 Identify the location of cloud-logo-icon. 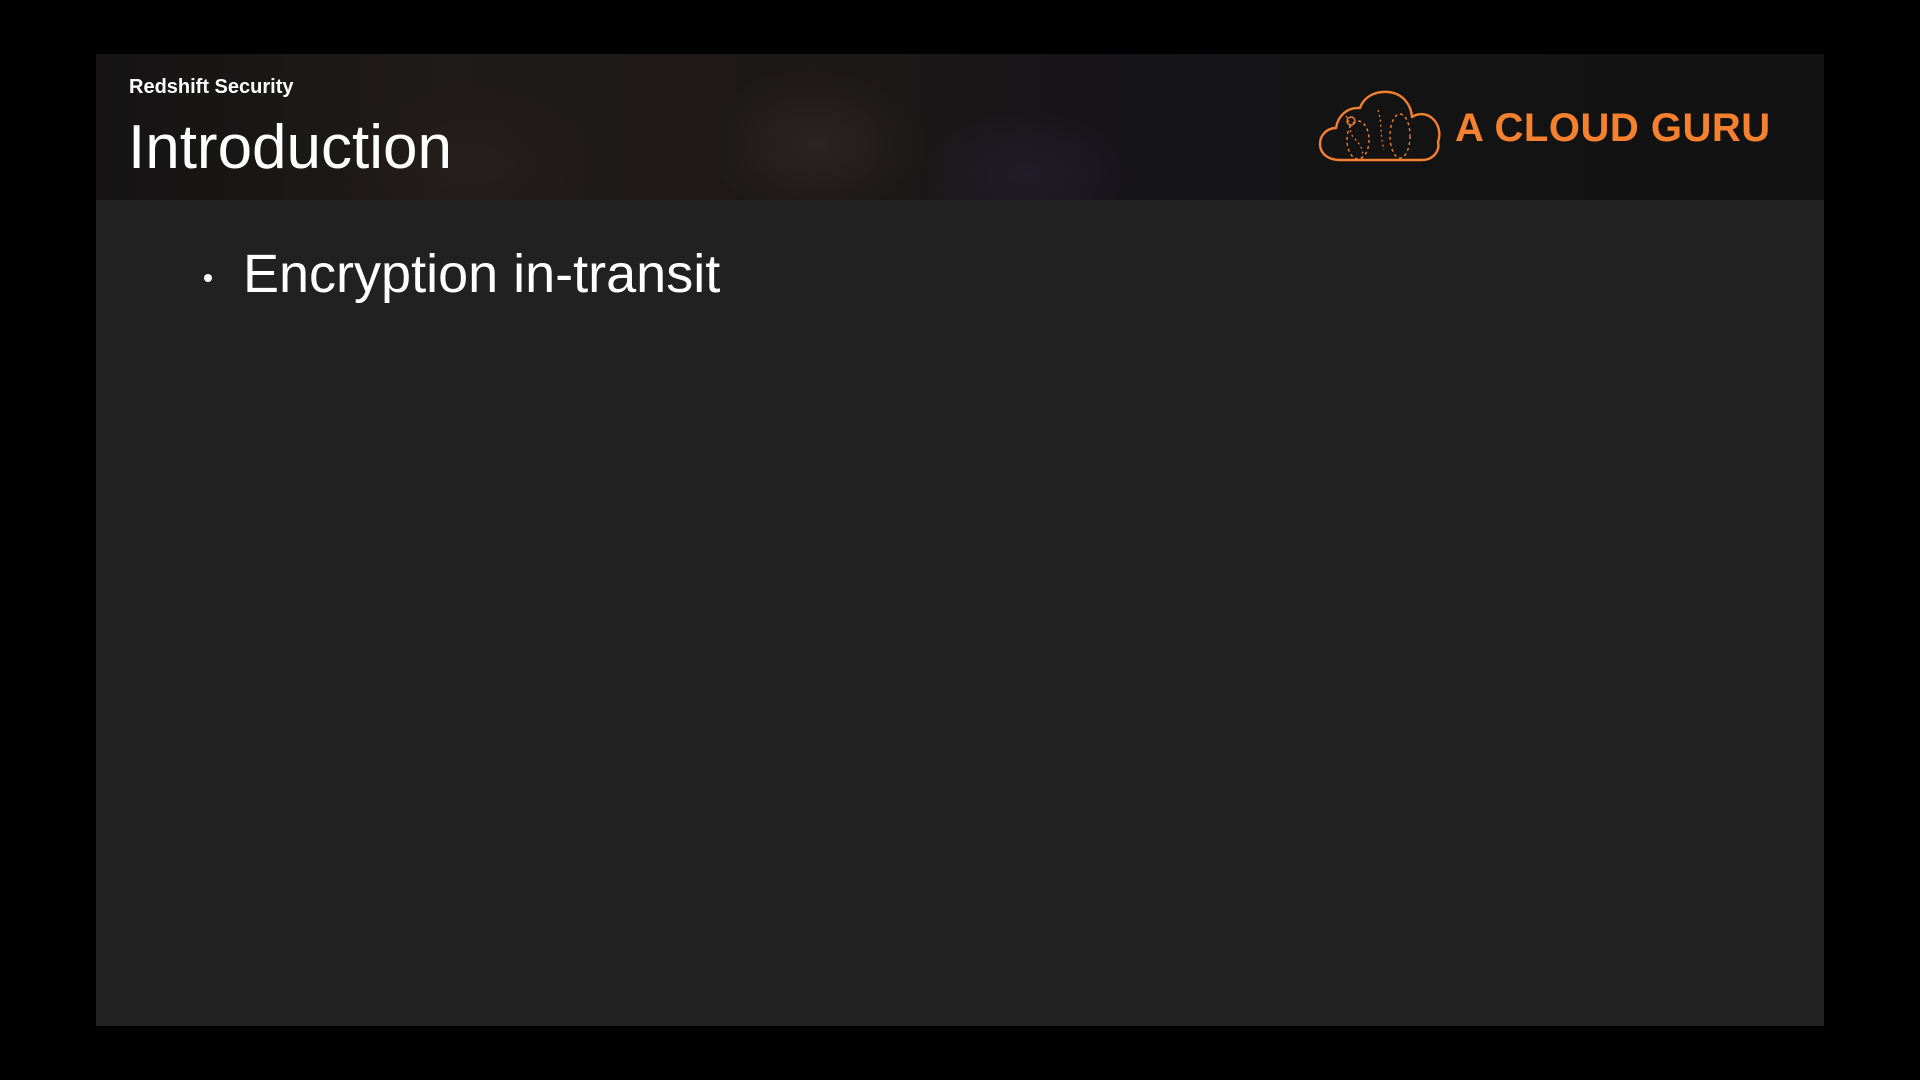
(1379, 126).